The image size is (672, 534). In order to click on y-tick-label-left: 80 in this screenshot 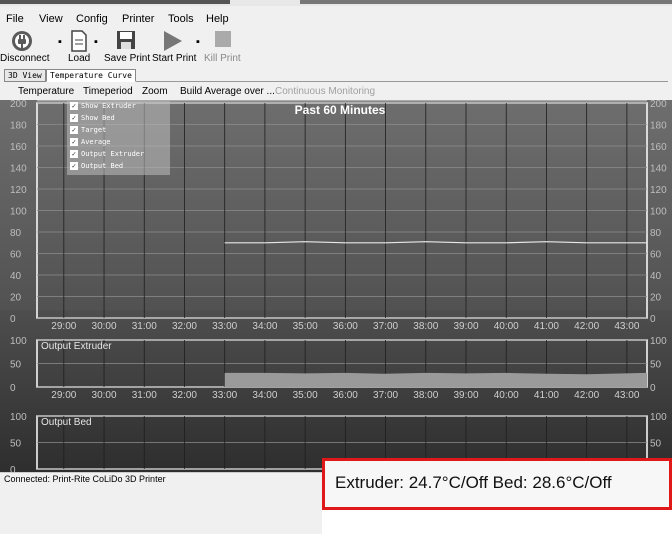, I will do `click(16, 233)`.